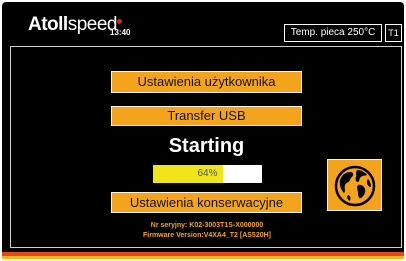  I want to click on bottom-accent-bar-yellow, so click(203, 257).